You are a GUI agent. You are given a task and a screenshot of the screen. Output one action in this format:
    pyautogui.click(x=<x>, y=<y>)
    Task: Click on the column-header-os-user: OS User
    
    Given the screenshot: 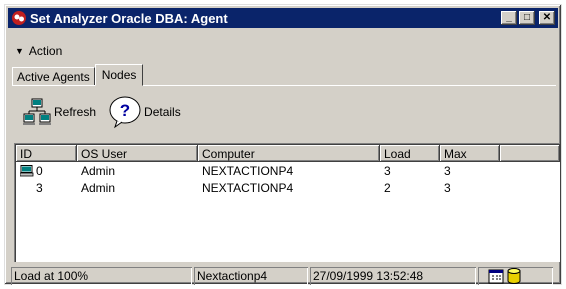 What is the action you would take?
    pyautogui.click(x=137, y=153)
    